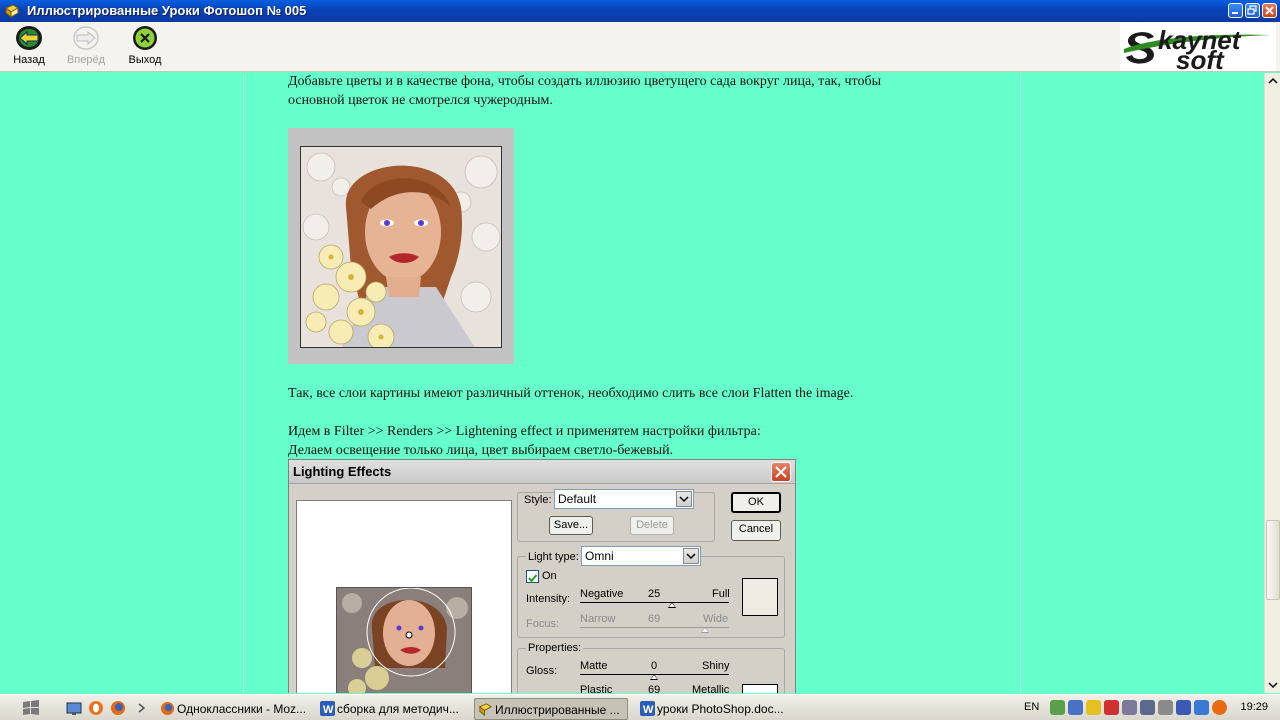 The height and width of the screenshot is (720, 1280). Describe the element at coordinates (145, 60) in the screenshot. I see `exit-label: Выход` at that location.